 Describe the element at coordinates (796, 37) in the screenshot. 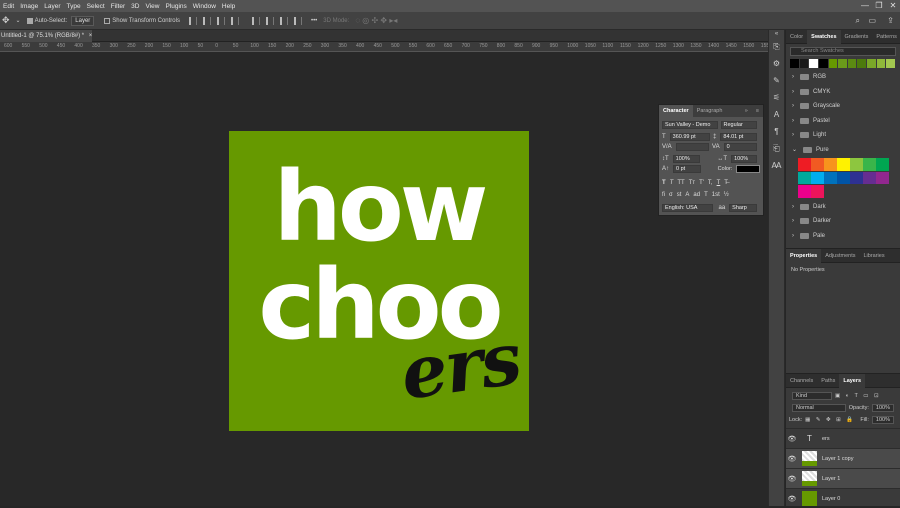

I see `tab-color: Color` at that location.